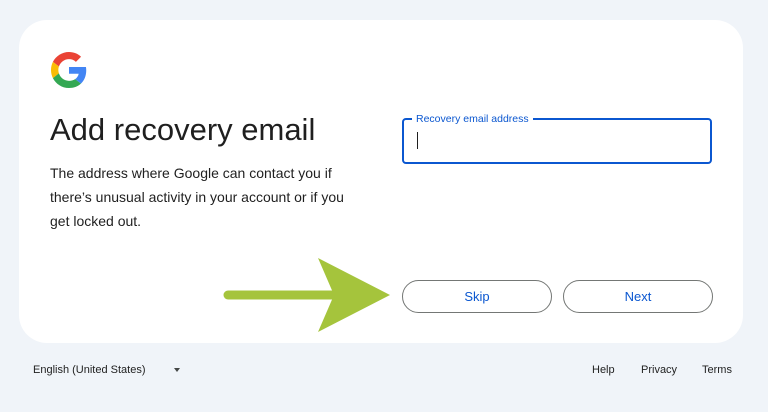 The height and width of the screenshot is (412, 768). Describe the element at coordinates (417, 140) in the screenshot. I see `text-cursor` at that location.